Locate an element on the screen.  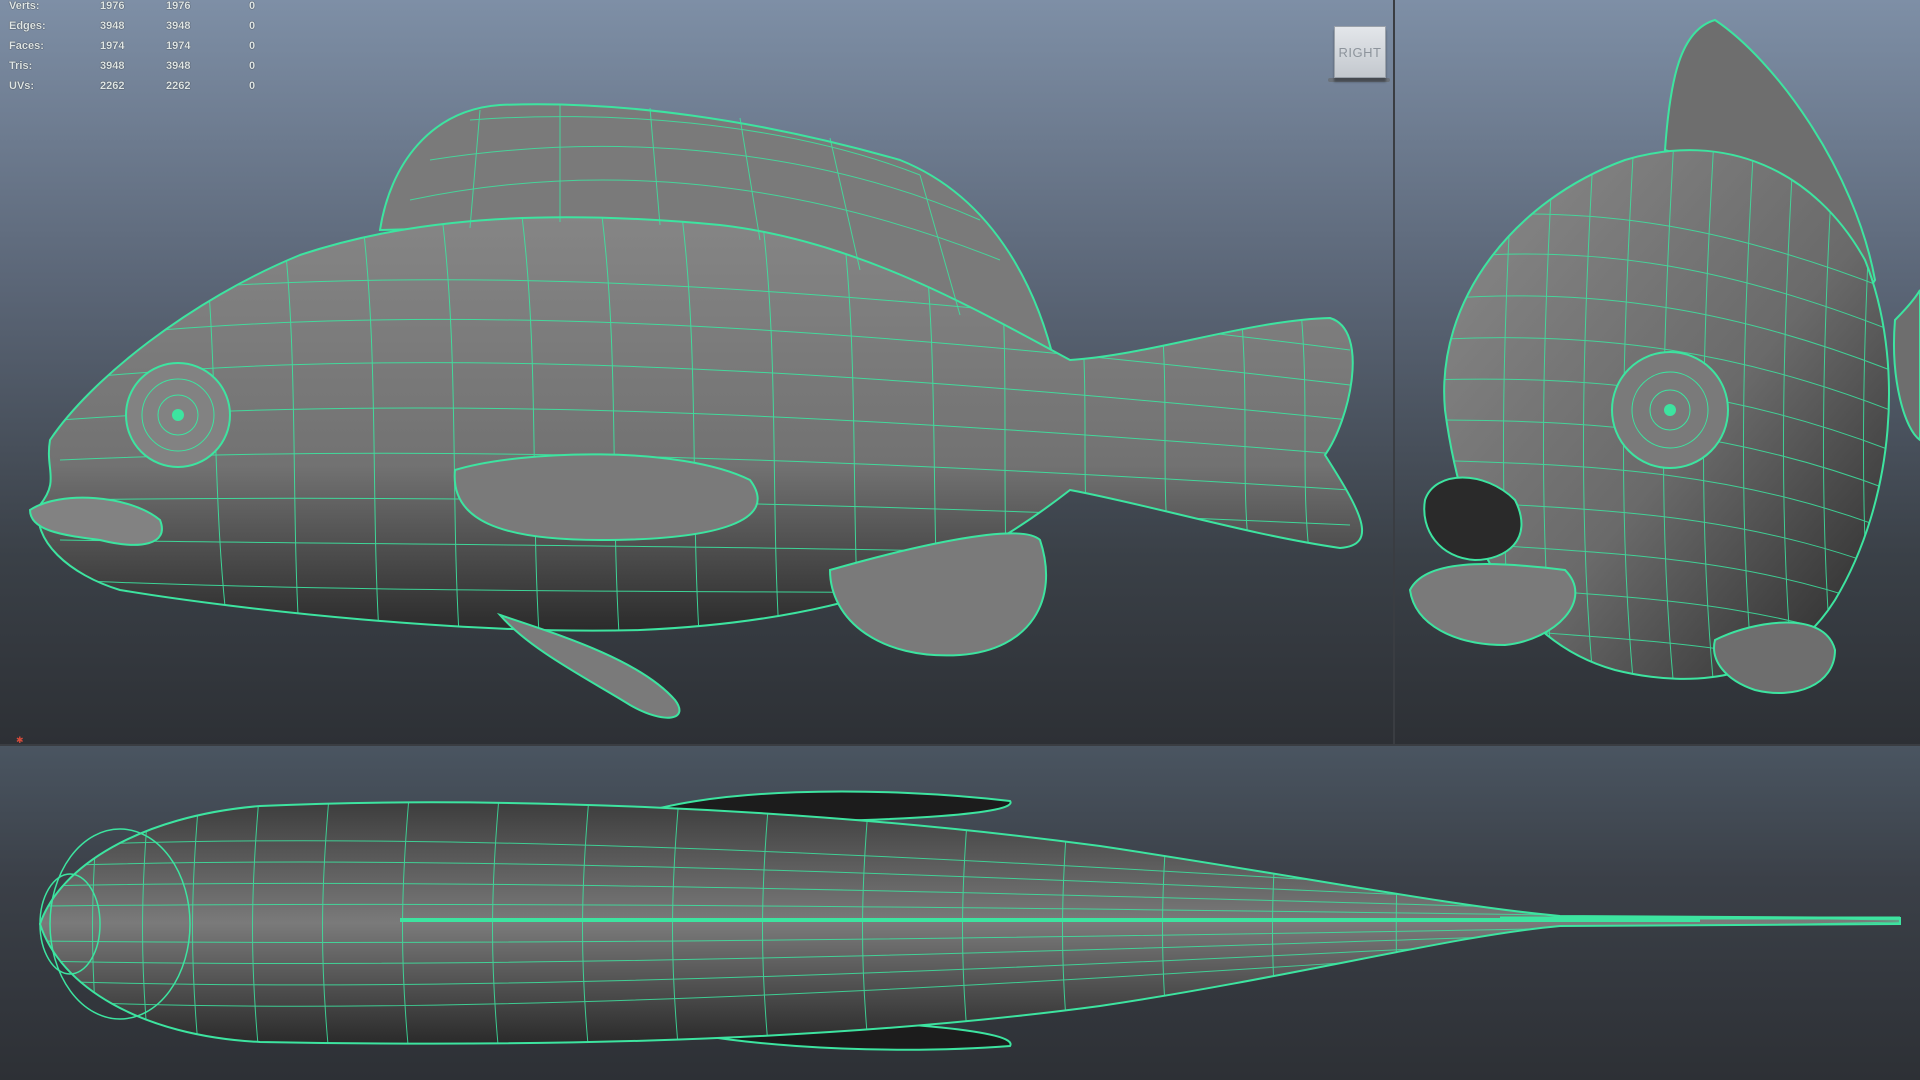
axis-gizmo-icon: ✱ is located at coordinates (20, 740).